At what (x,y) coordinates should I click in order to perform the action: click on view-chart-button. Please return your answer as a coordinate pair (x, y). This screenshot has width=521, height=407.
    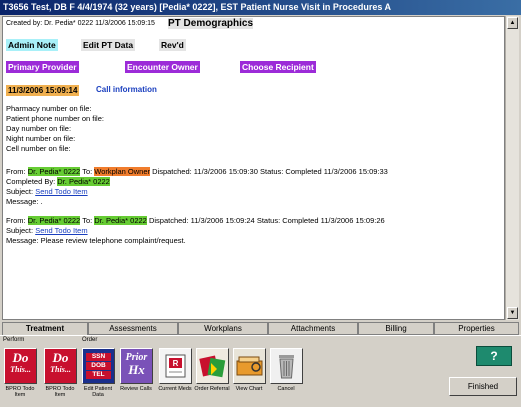
    Looking at the image, I should click on (249, 366).